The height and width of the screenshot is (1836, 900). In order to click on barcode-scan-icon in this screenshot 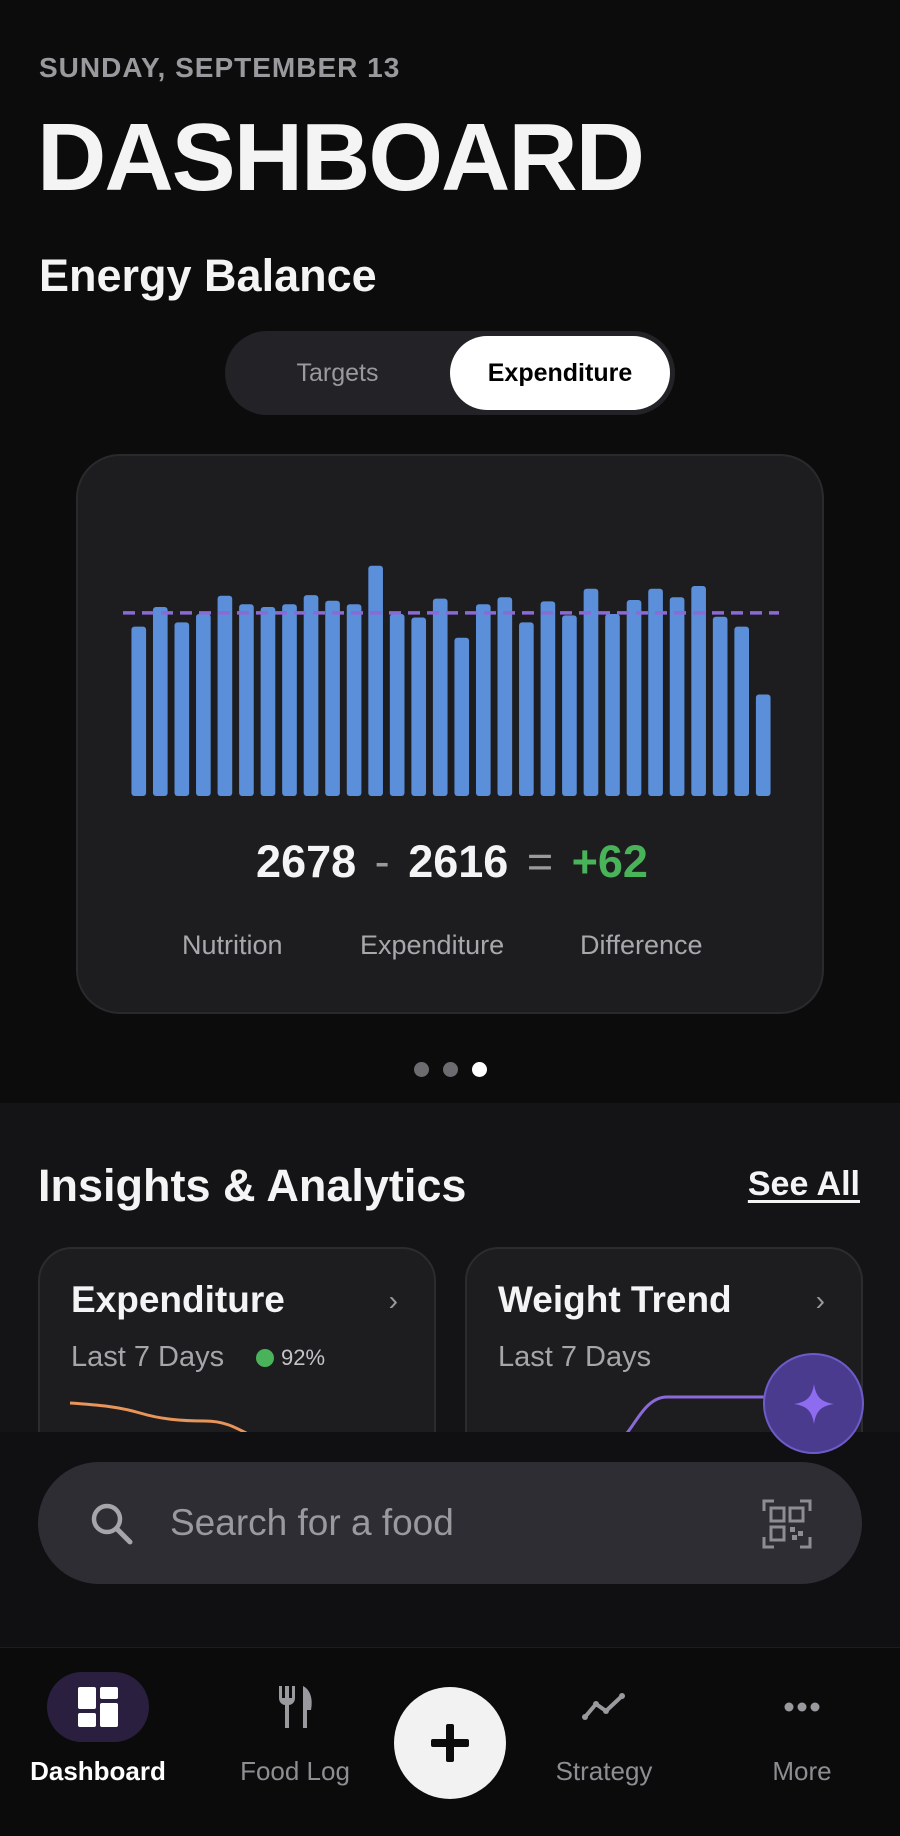, I will do `click(787, 1524)`.